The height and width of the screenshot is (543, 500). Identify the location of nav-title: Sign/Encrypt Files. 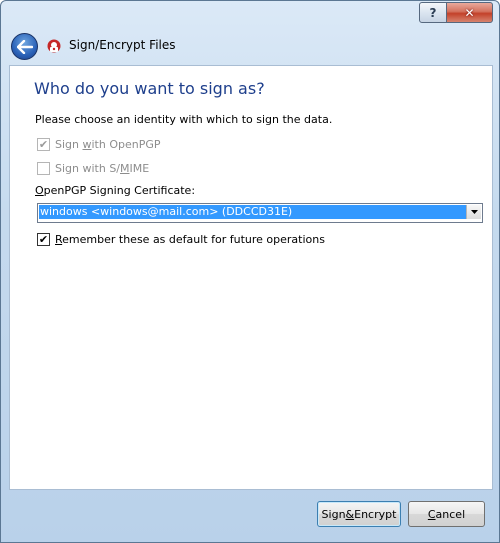
(122, 45).